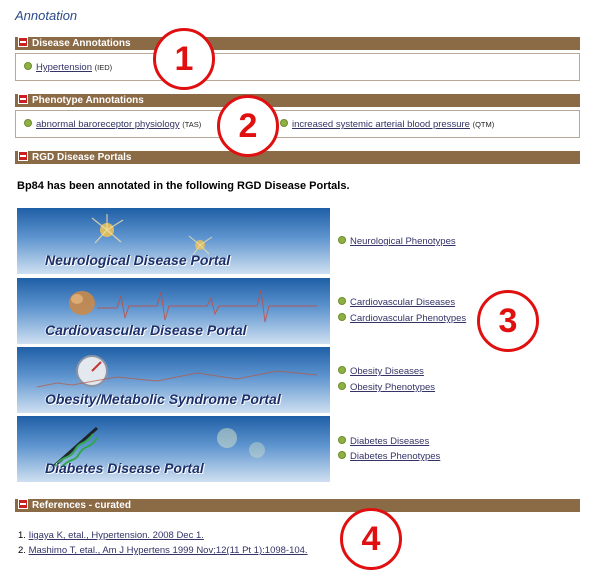 The height and width of the screenshot is (587, 600). What do you see at coordinates (297, 67) in the screenshot?
I see `disease-annotations-box: Hypertension (IED)` at bounding box center [297, 67].